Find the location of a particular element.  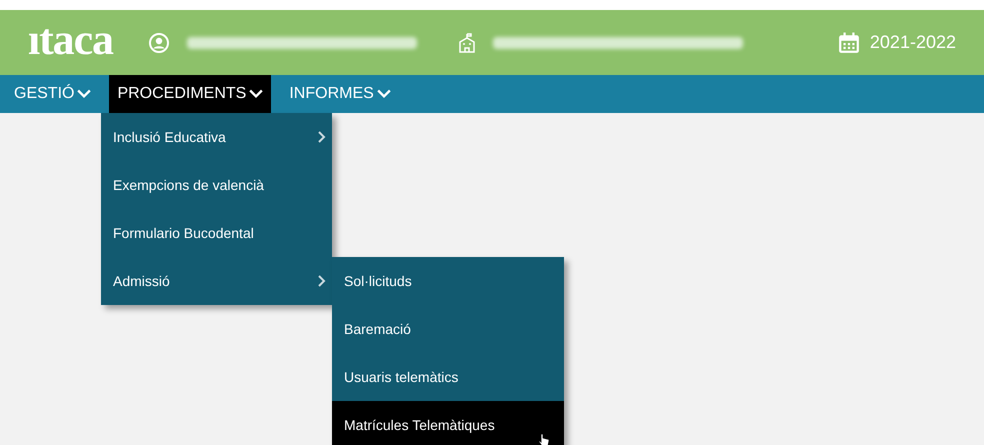

nav-menu-button: INFORMES is located at coordinates (340, 94).